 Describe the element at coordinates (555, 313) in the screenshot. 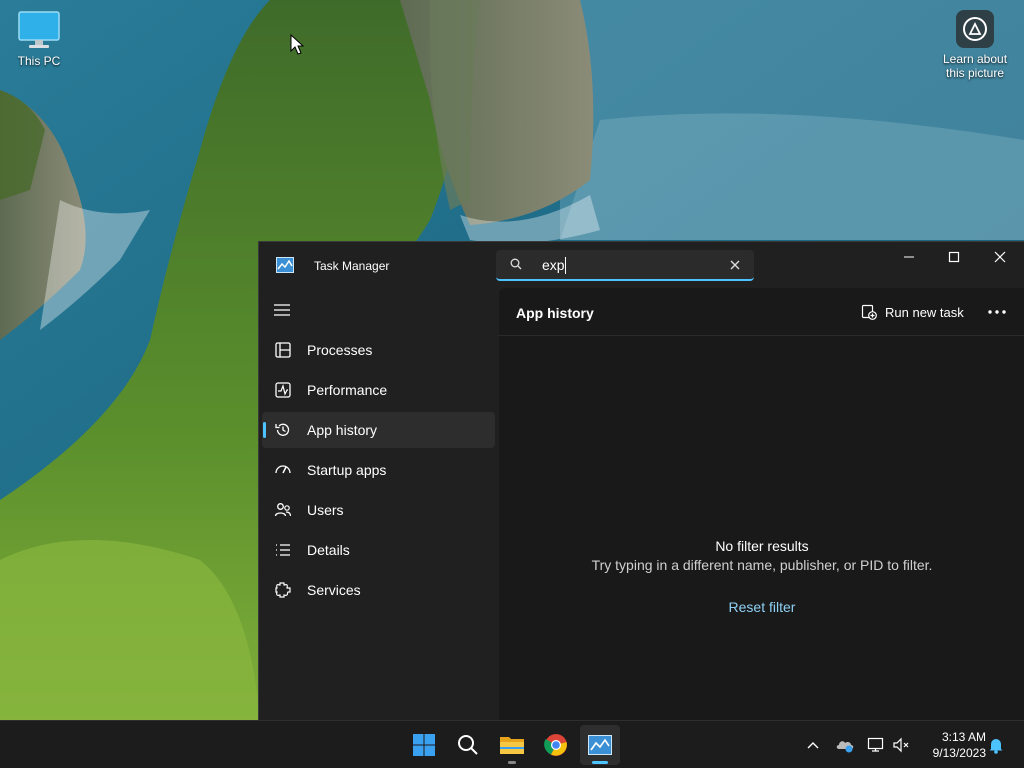

I see `page-title: App history` at that location.